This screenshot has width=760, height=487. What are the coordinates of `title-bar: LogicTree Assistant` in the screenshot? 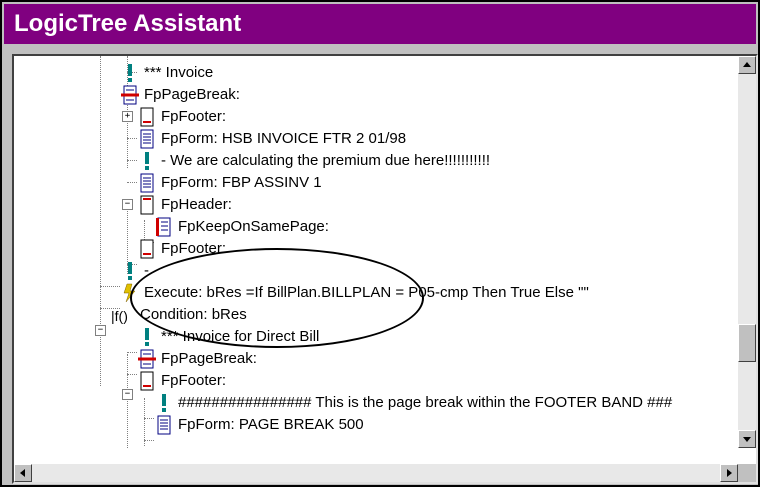 It's located at (380, 24).